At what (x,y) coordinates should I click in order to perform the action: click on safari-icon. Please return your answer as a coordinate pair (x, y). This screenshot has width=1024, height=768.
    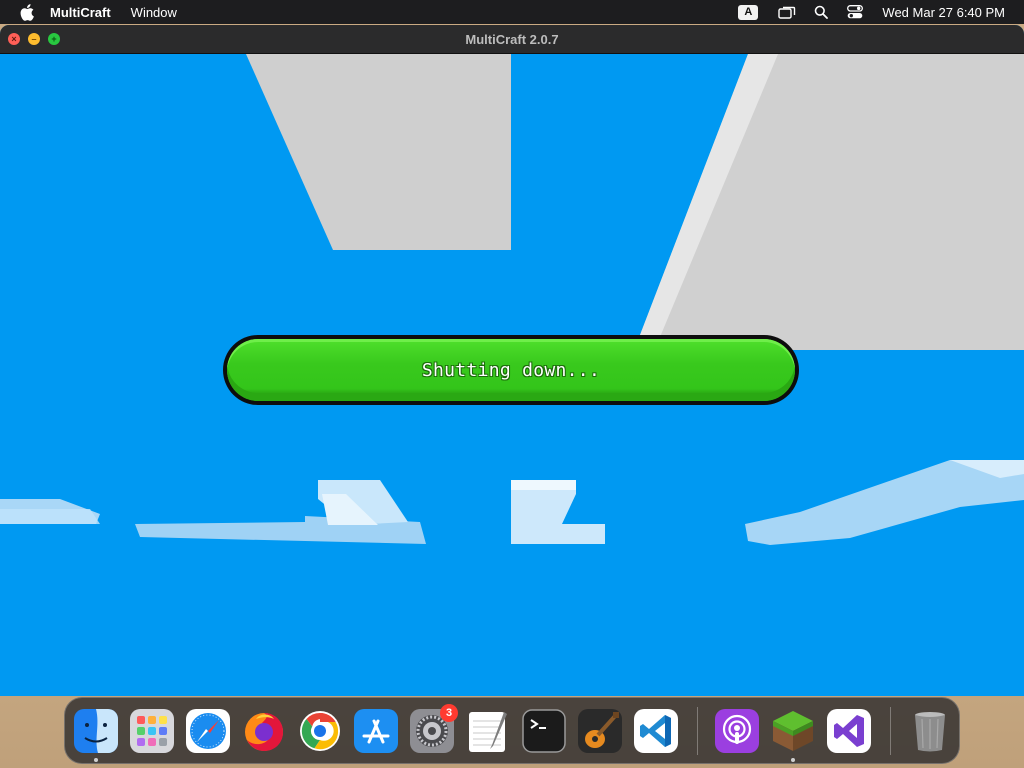
    Looking at the image, I should click on (208, 730).